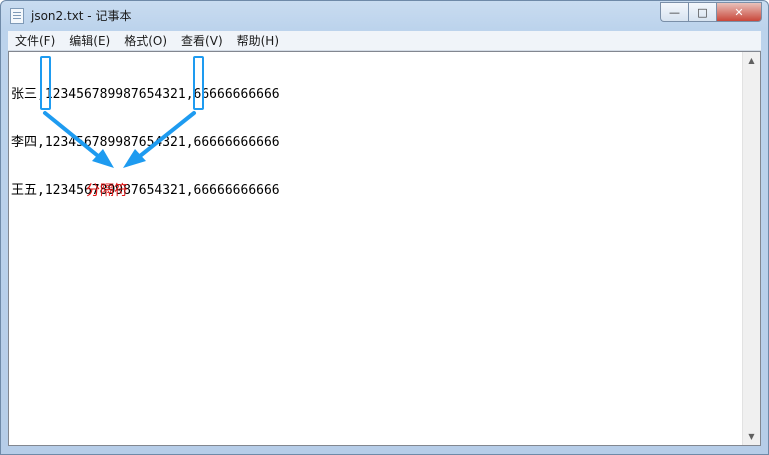 Image resolution: width=769 pixels, height=455 pixels. What do you see at coordinates (78, 139) in the screenshot?
I see `arrow-icon-left` at bounding box center [78, 139].